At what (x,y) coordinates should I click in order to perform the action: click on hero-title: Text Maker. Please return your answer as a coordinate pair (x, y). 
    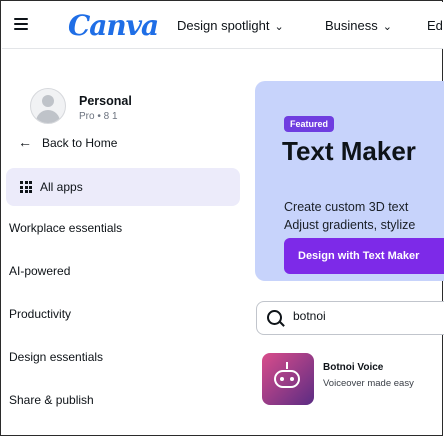
    Looking at the image, I should click on (349, 151).